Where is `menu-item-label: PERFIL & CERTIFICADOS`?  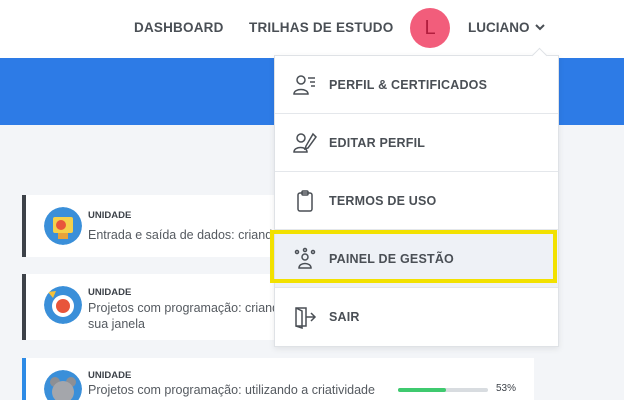
menu-item-label: PERFIL & CERTIFICADOS is located at coordinates (408, 85).